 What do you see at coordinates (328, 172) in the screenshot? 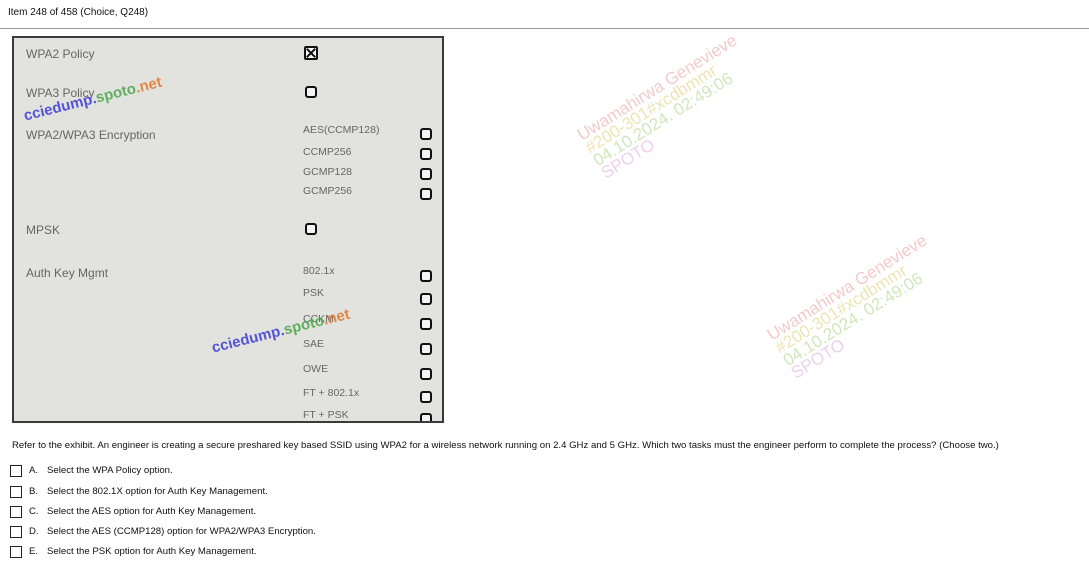
I see `encryption-option-gcmp128: GCMP128` at bounding box center [328, 172].